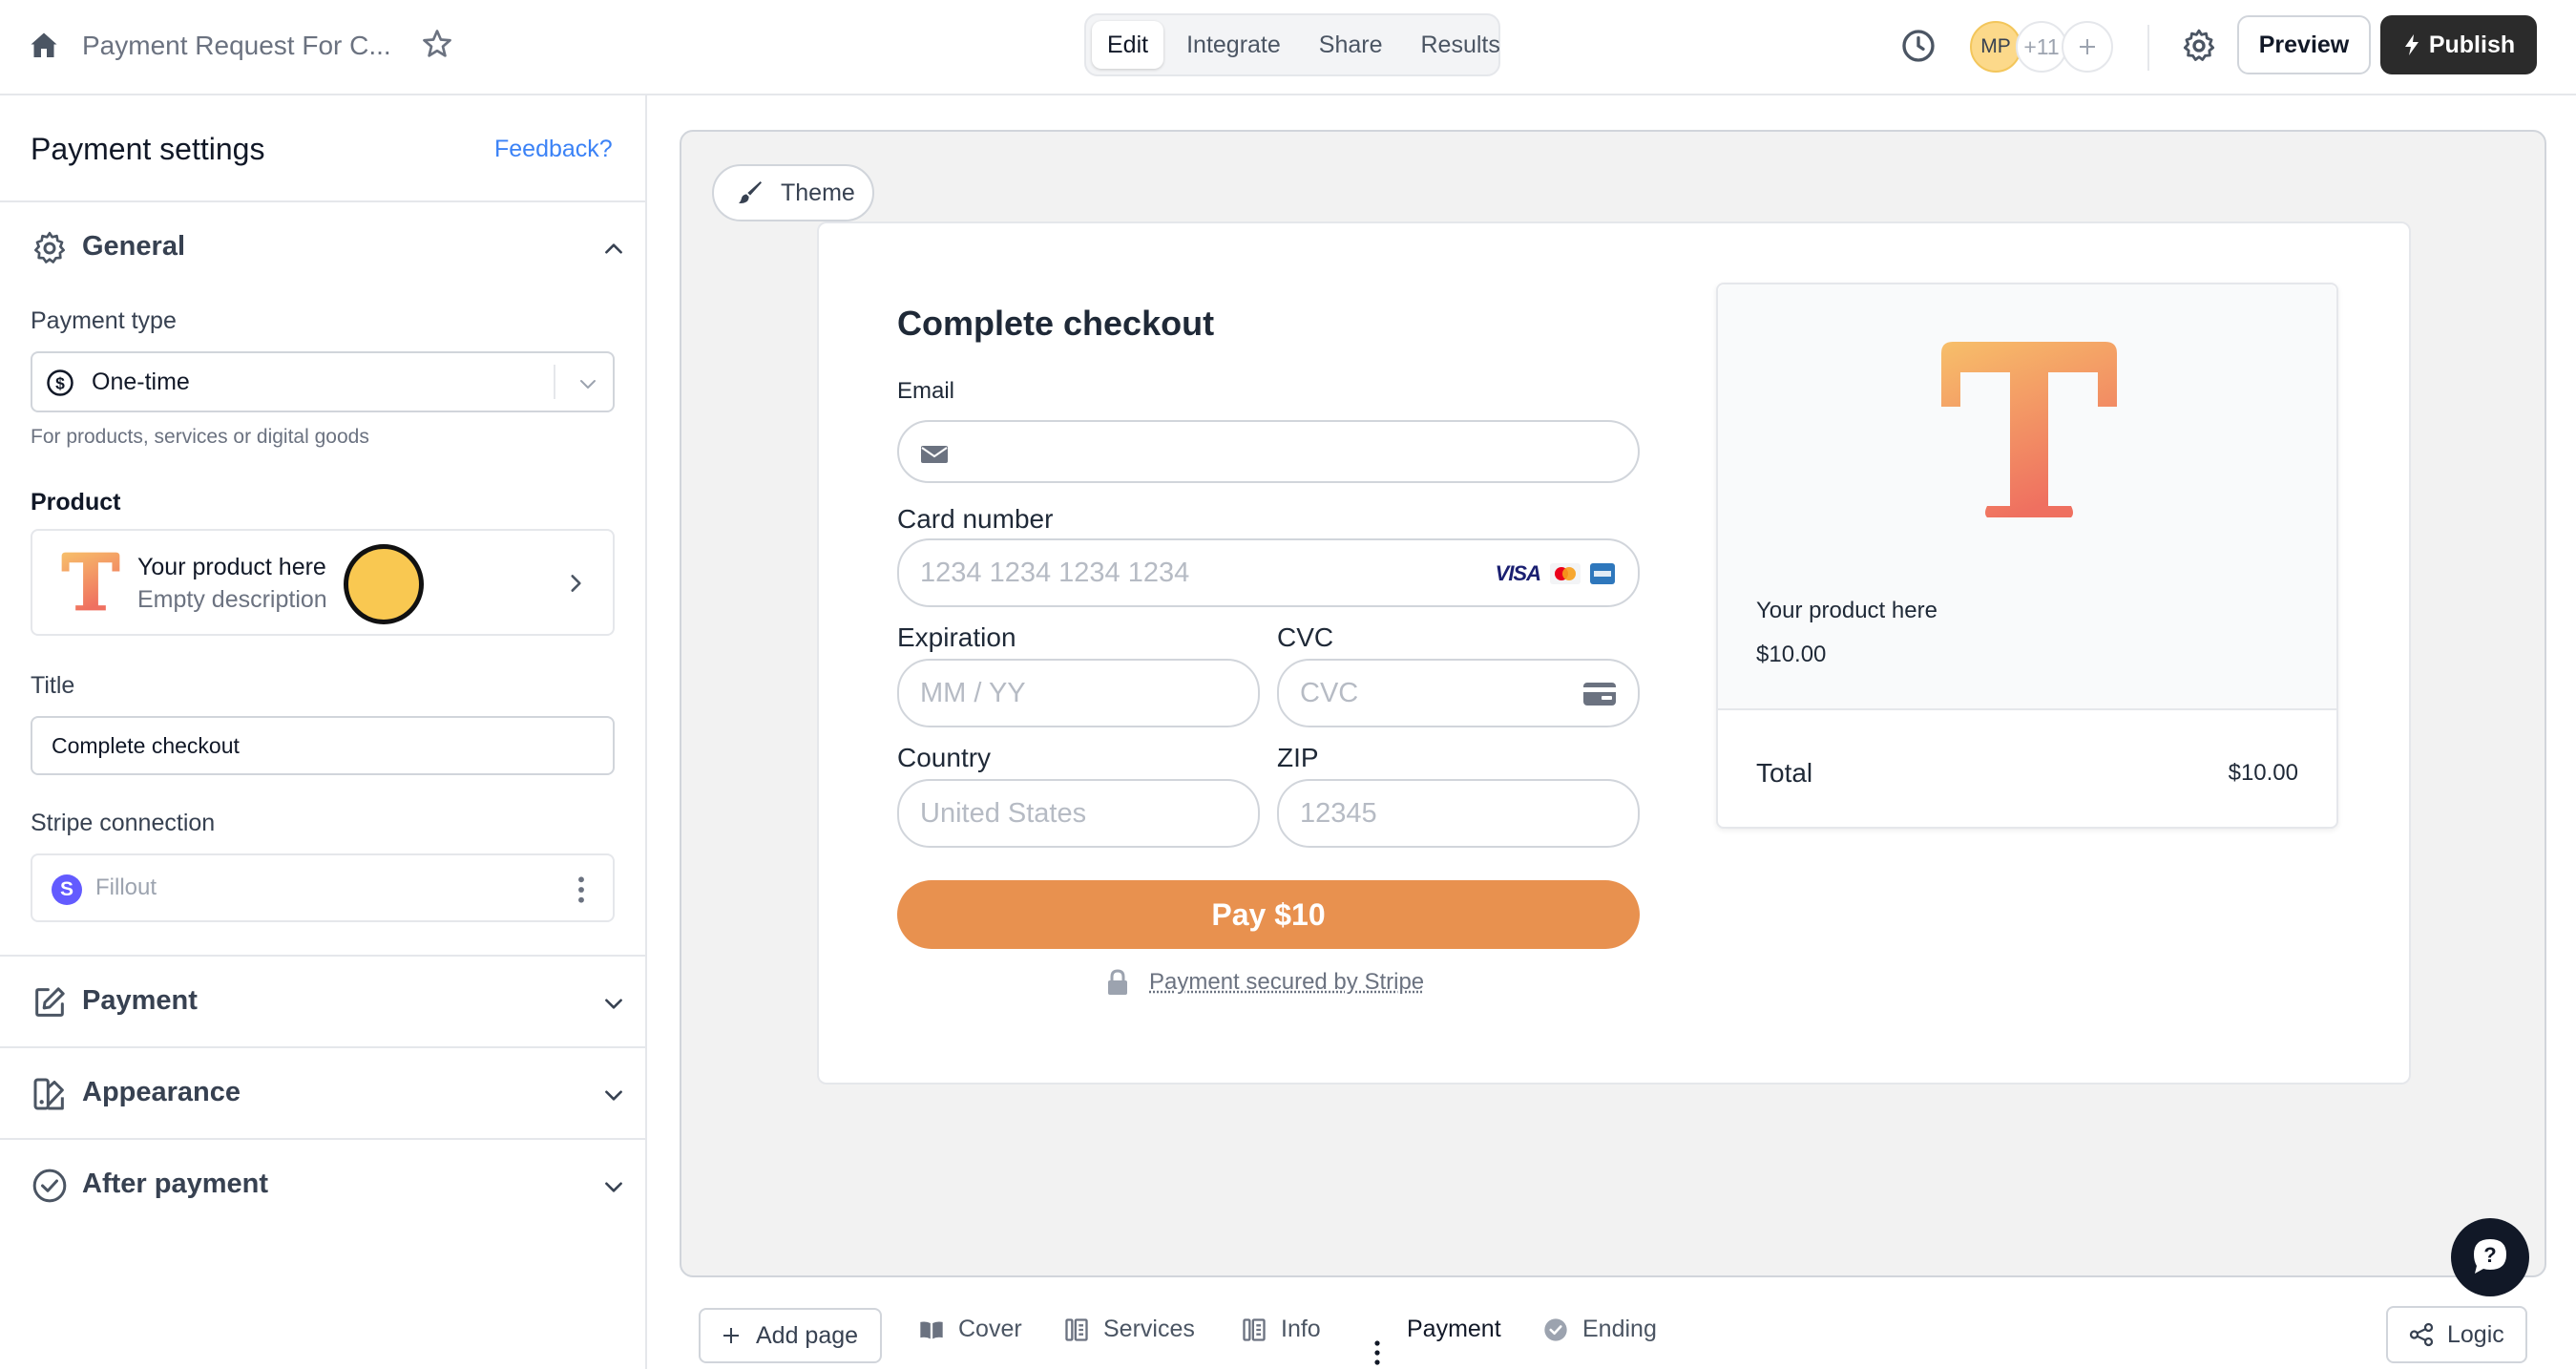  I want to click on country-placeholder: United States, so click(1003, 813).